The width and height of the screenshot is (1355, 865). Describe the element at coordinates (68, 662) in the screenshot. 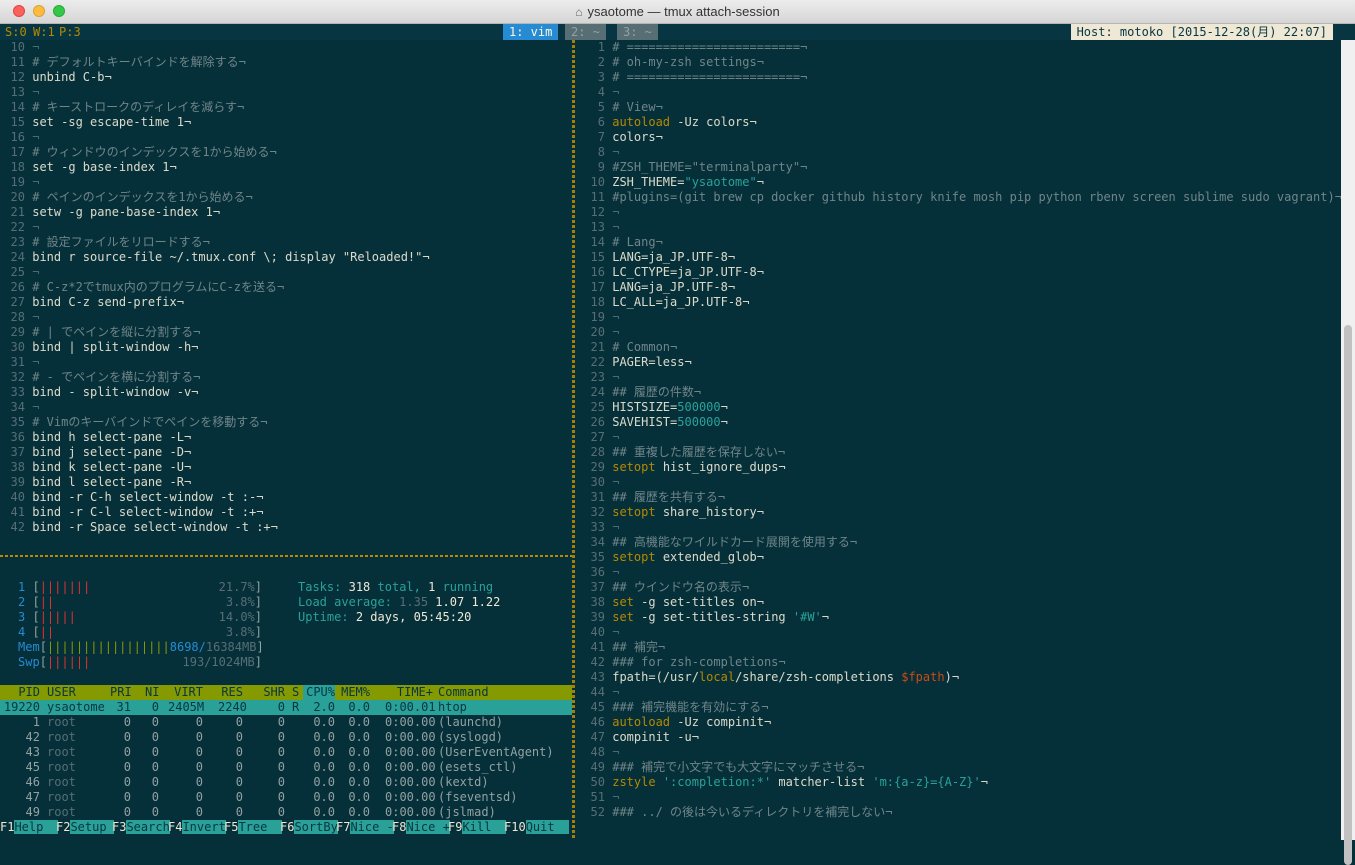

I see `swap-bars: ||||||` at that location.